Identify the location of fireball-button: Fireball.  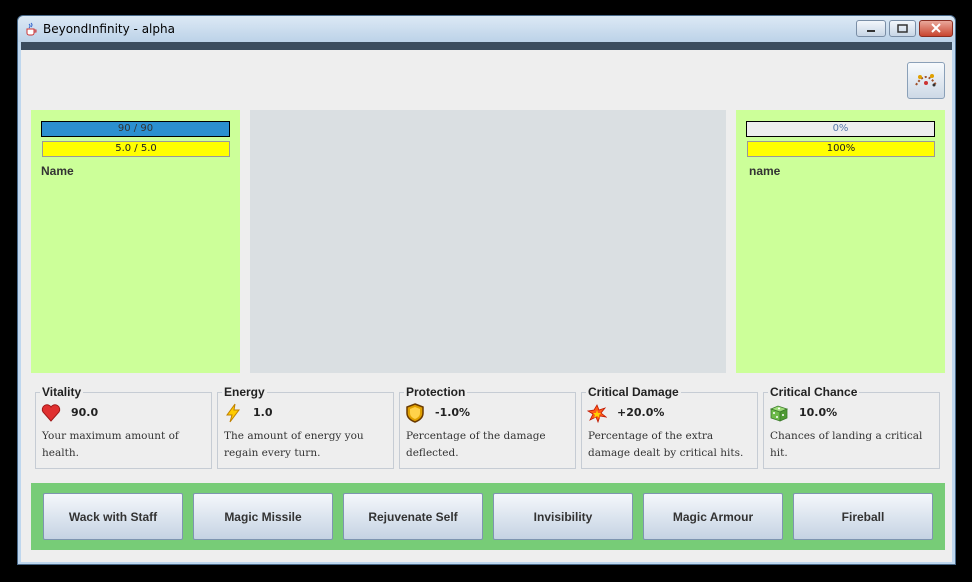
(863, 516).